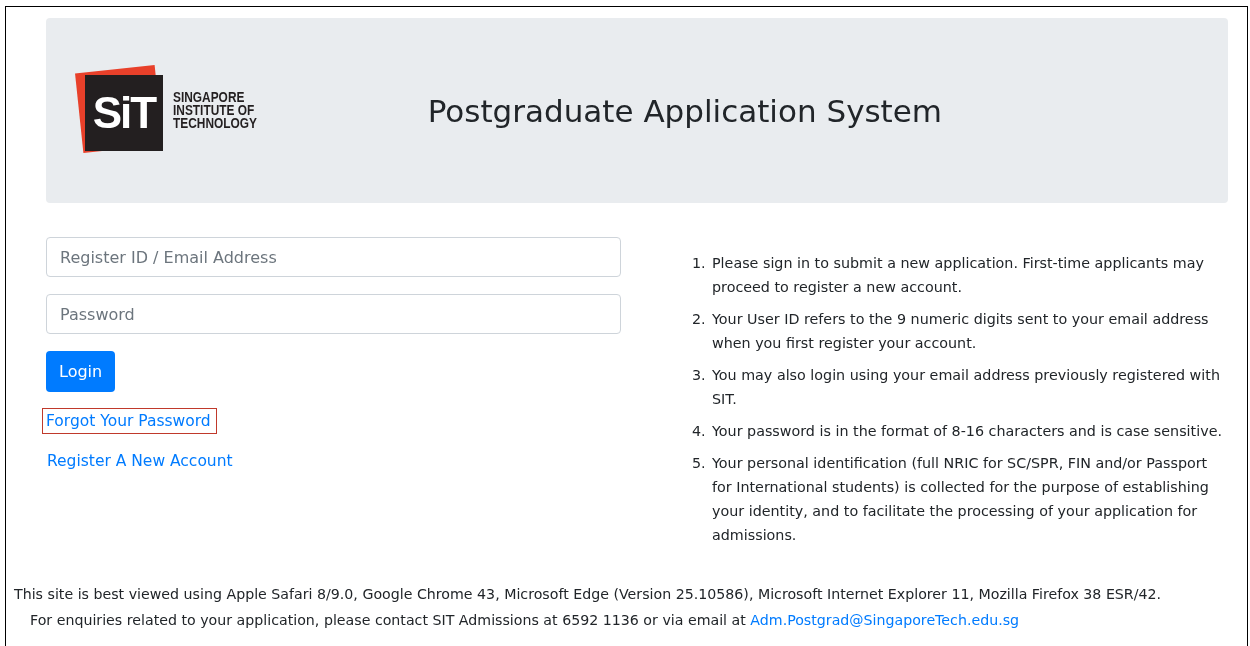 The image size is (1250, 646). Describe the element at coordinates (961, 499) in the screenshot. I see `instruction-note: Your personal identification (full NRIC for SC/SPR, FIN and/or Passport for International students) is collected for the purpose of establishing your identity, and to facilitate the processing of your application for admissions.` at that location.